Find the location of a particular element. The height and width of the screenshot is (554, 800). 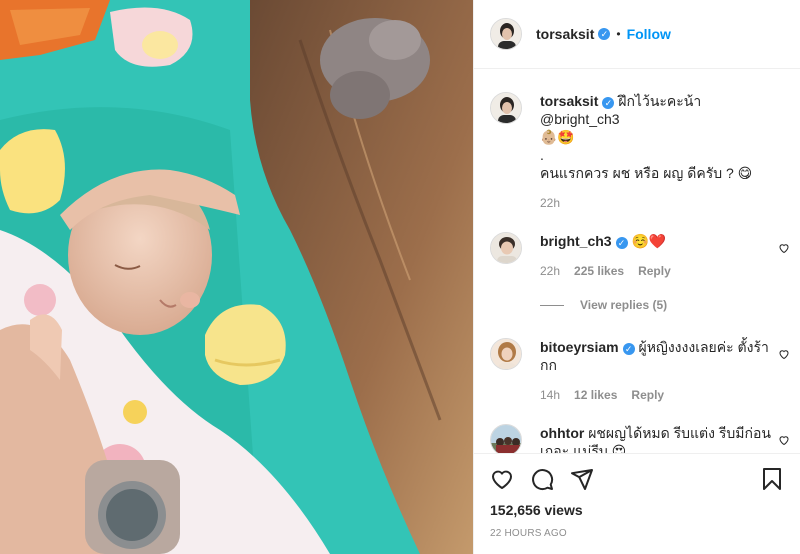

comment-meta: 14h 12 likes Reply is located at coordinates (658, 395).